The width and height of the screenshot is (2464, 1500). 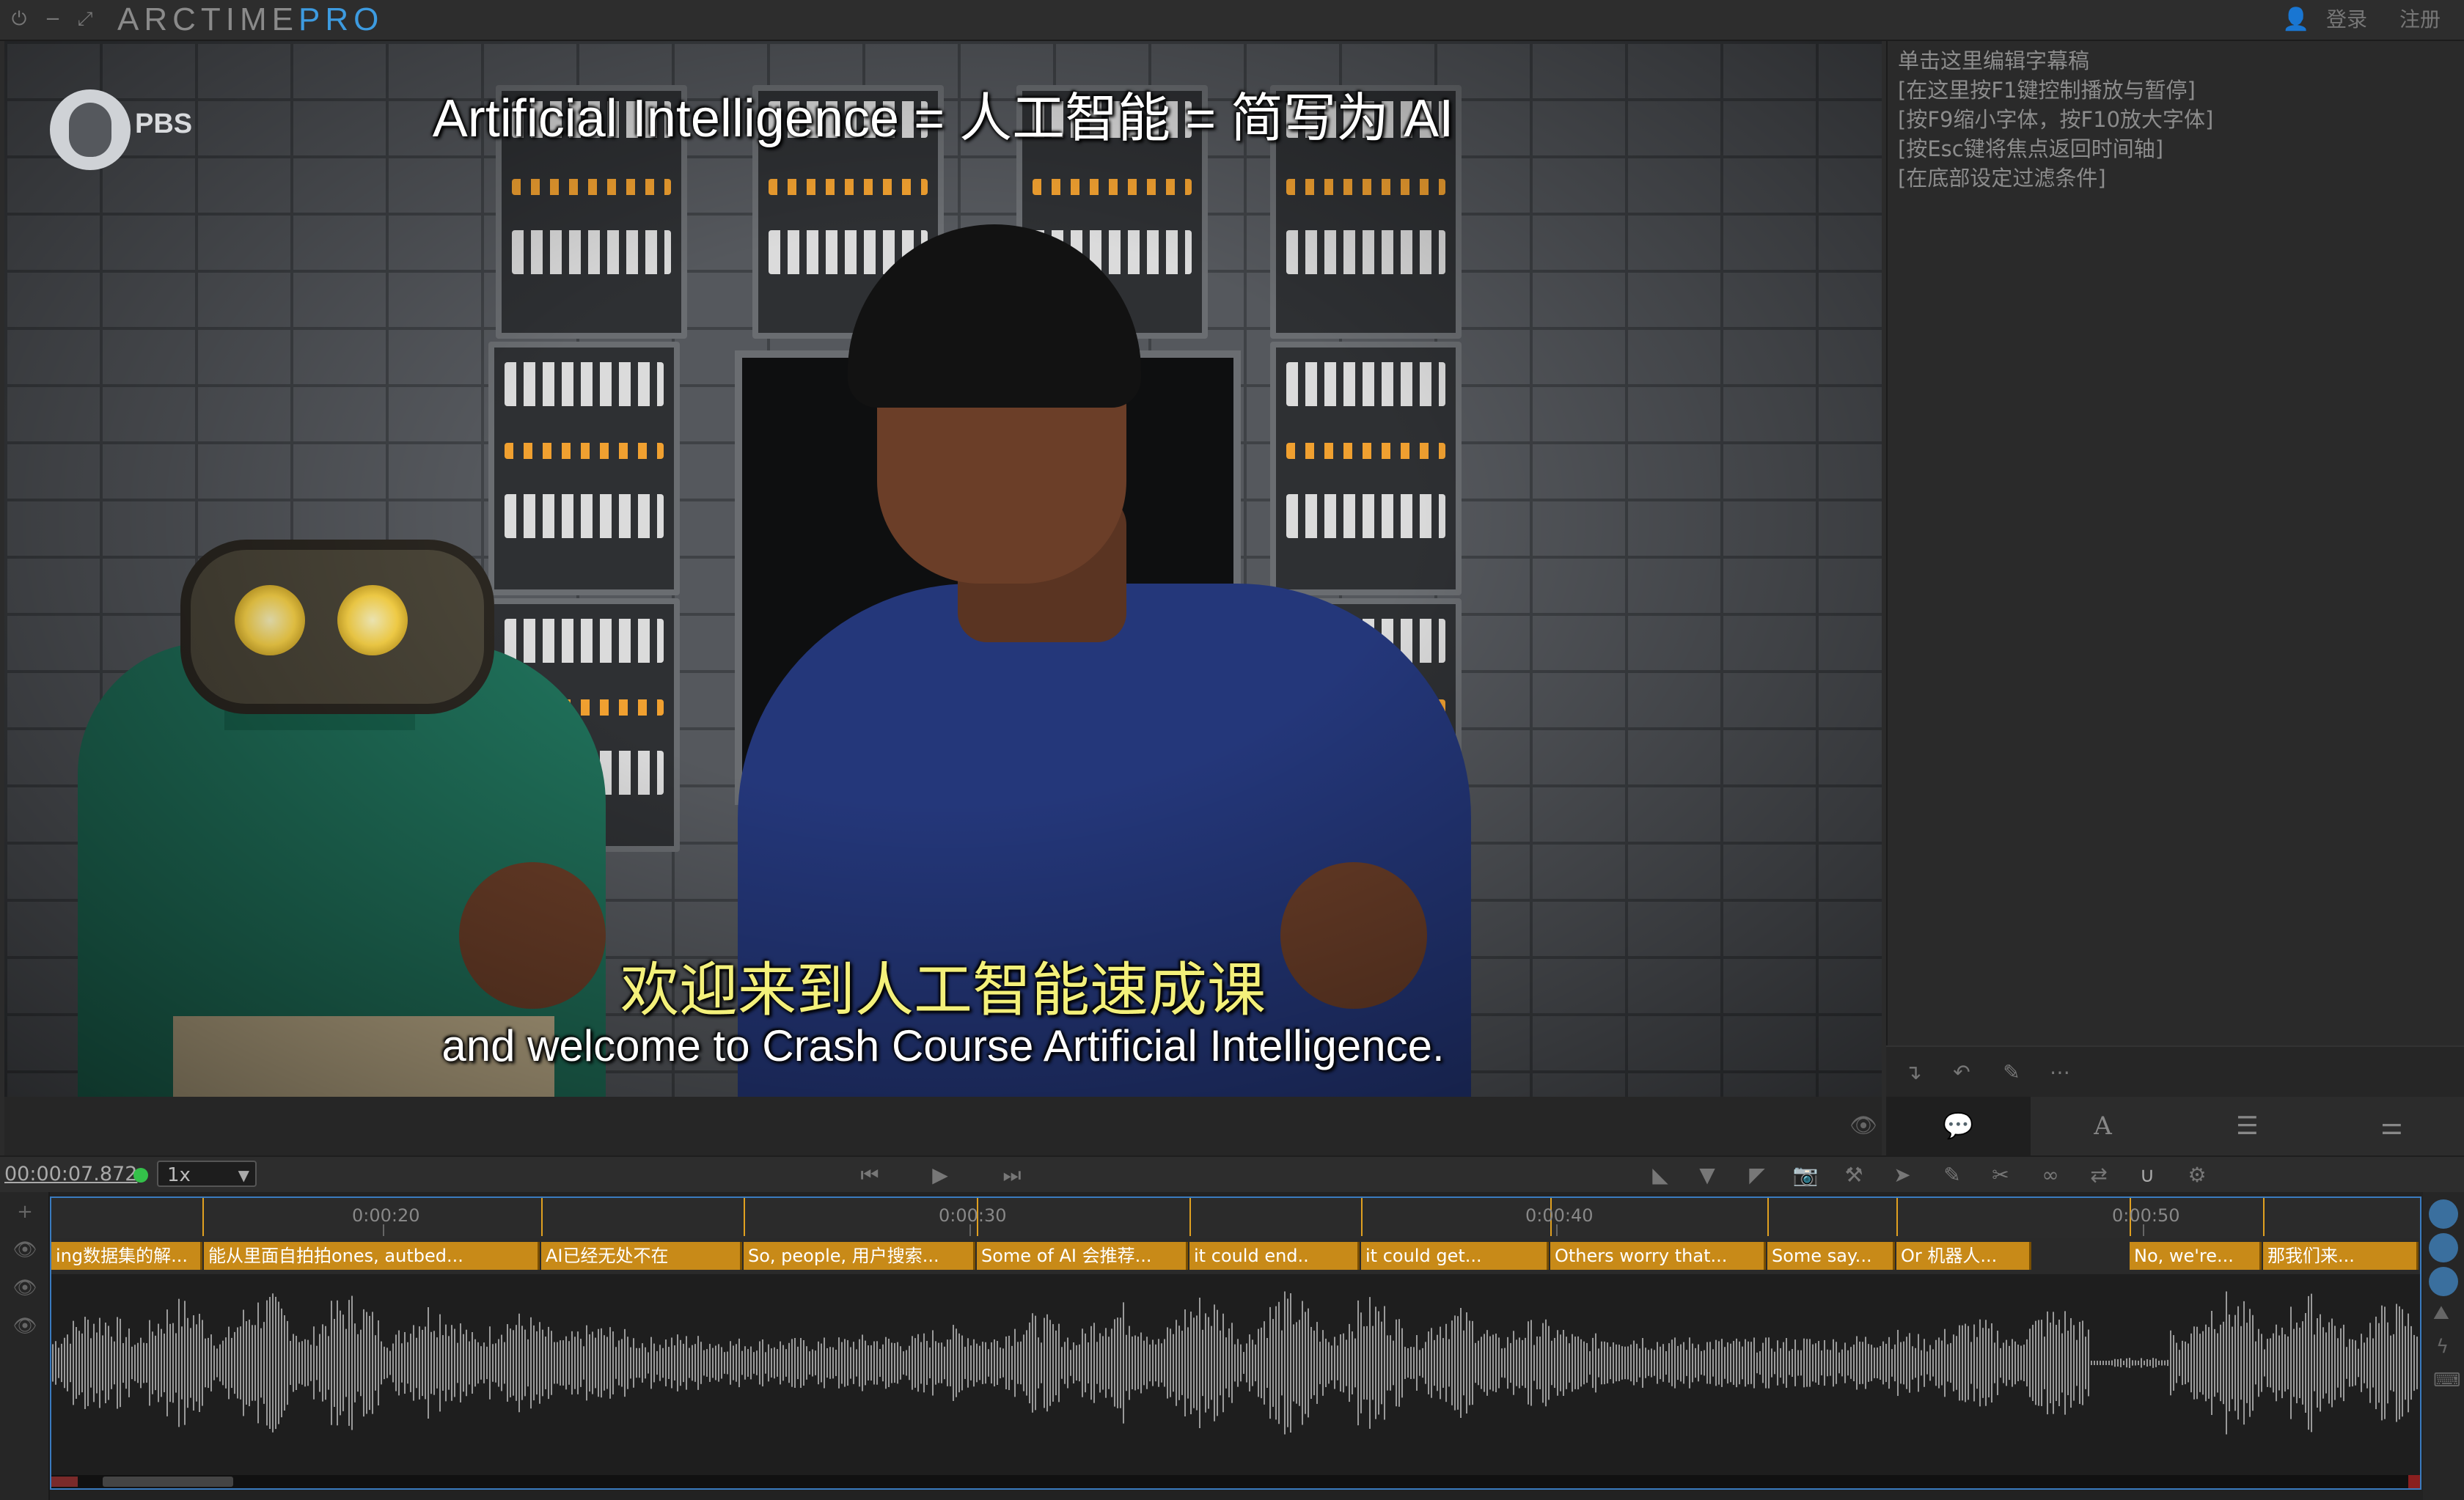 I want to click on swap-icon: ⇄, so click(x=2098, y=1175).